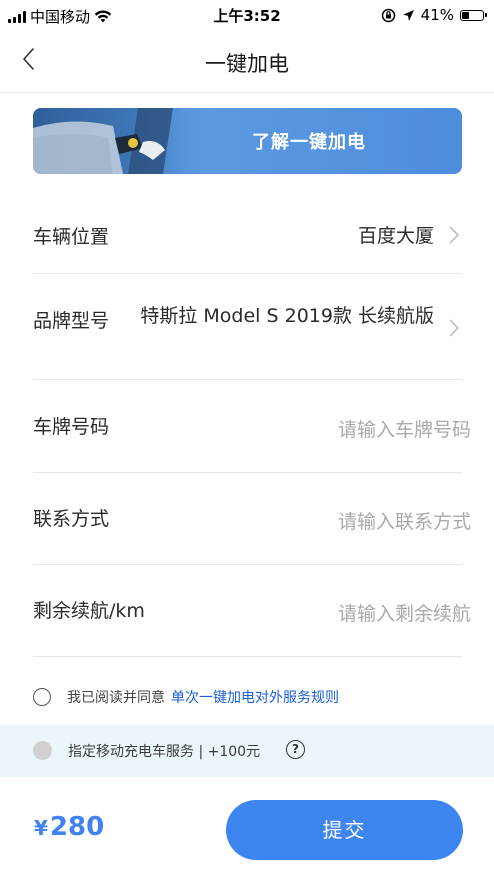 The width and height of the screenshot is (494, 879). Describe the element at coordinates (395, 236) in the screenshot. I see `vehicle-location-value: 百度大厦` at that location.